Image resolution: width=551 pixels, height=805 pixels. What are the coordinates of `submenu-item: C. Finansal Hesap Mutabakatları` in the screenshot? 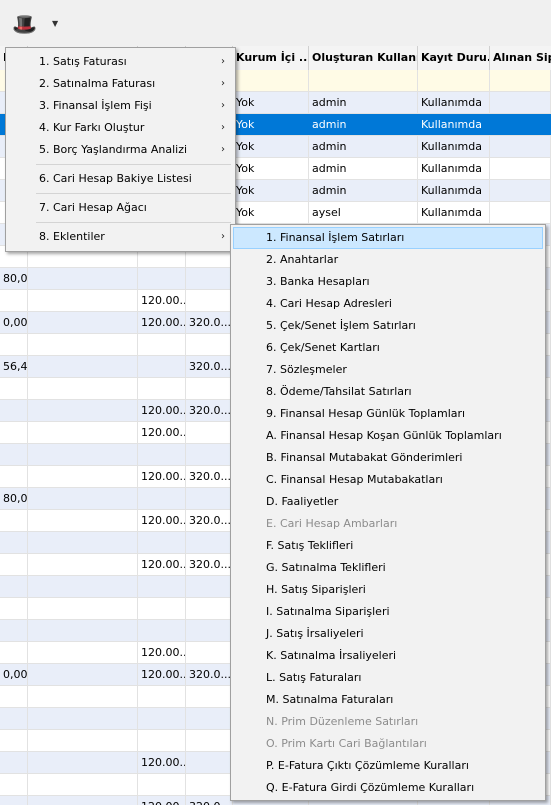 It's located at (388, 480).